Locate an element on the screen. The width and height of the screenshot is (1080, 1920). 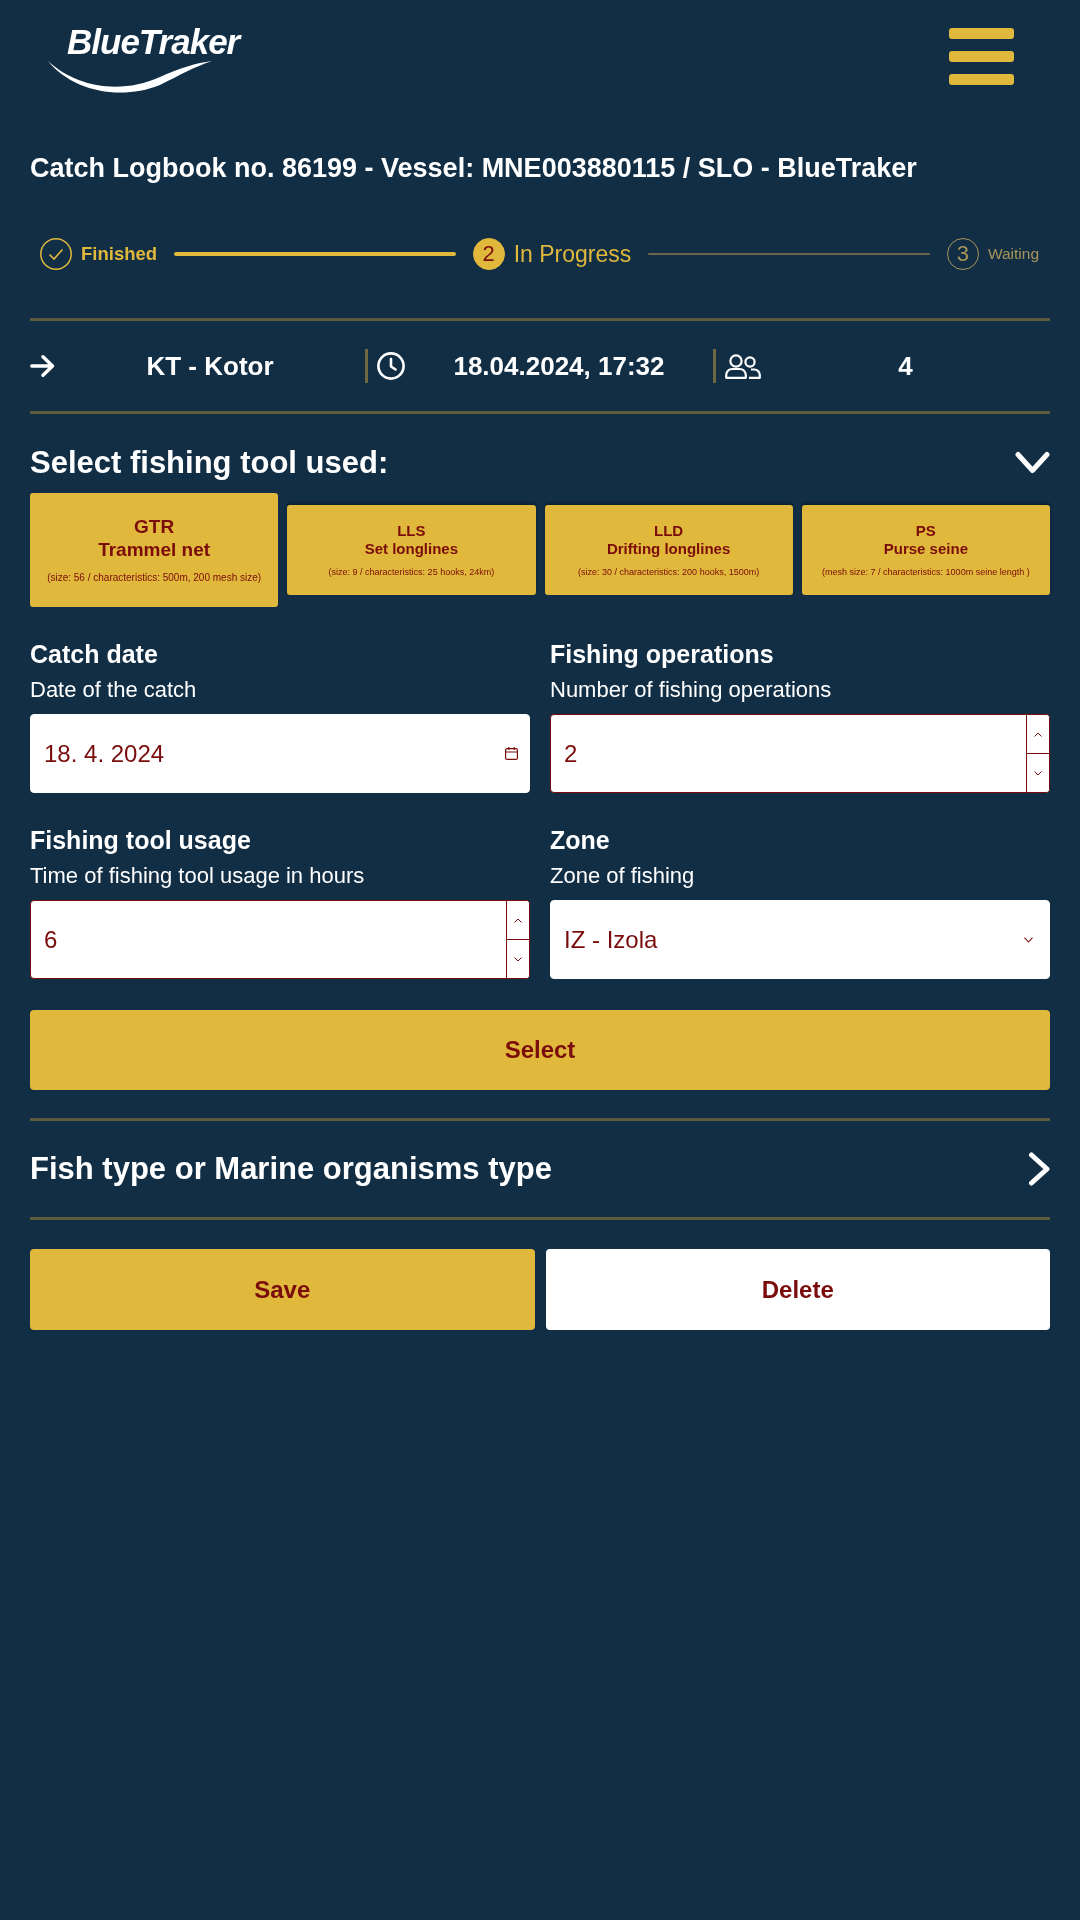
crew-count: 4 is located at coordinates (905, 366).